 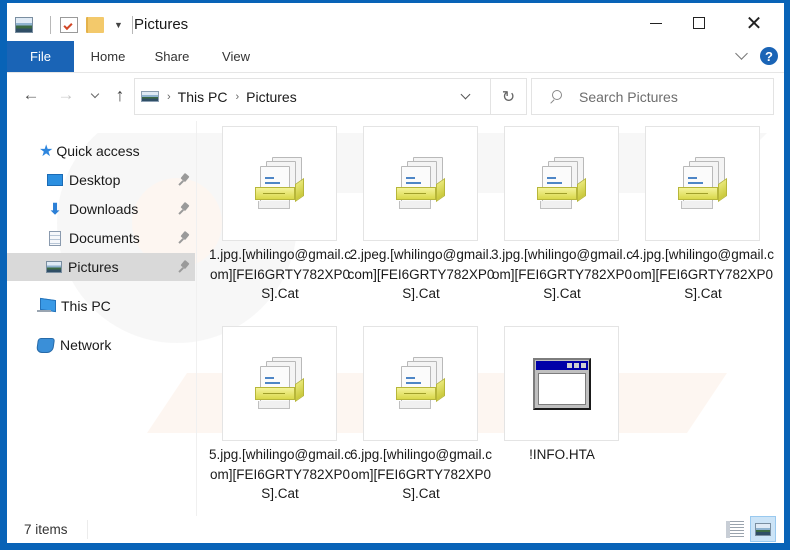 I want to click on sidebar-item-label: Documents, so click(x=104, y=238).